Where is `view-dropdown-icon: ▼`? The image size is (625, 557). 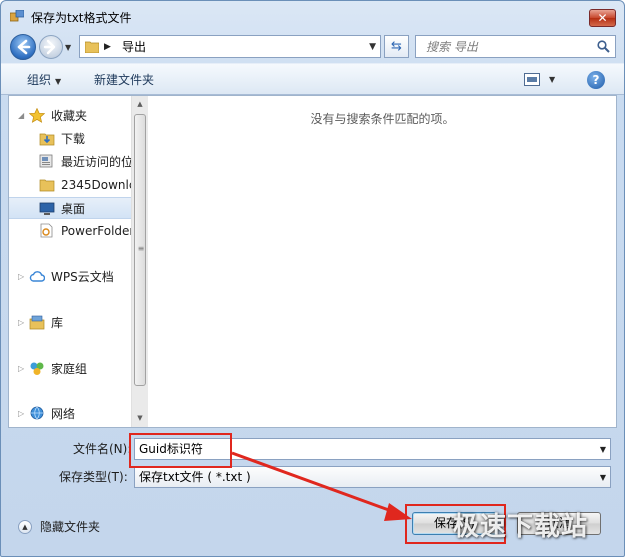 view-dropdown-icon: ▼ is located at coordinates (552, 80).